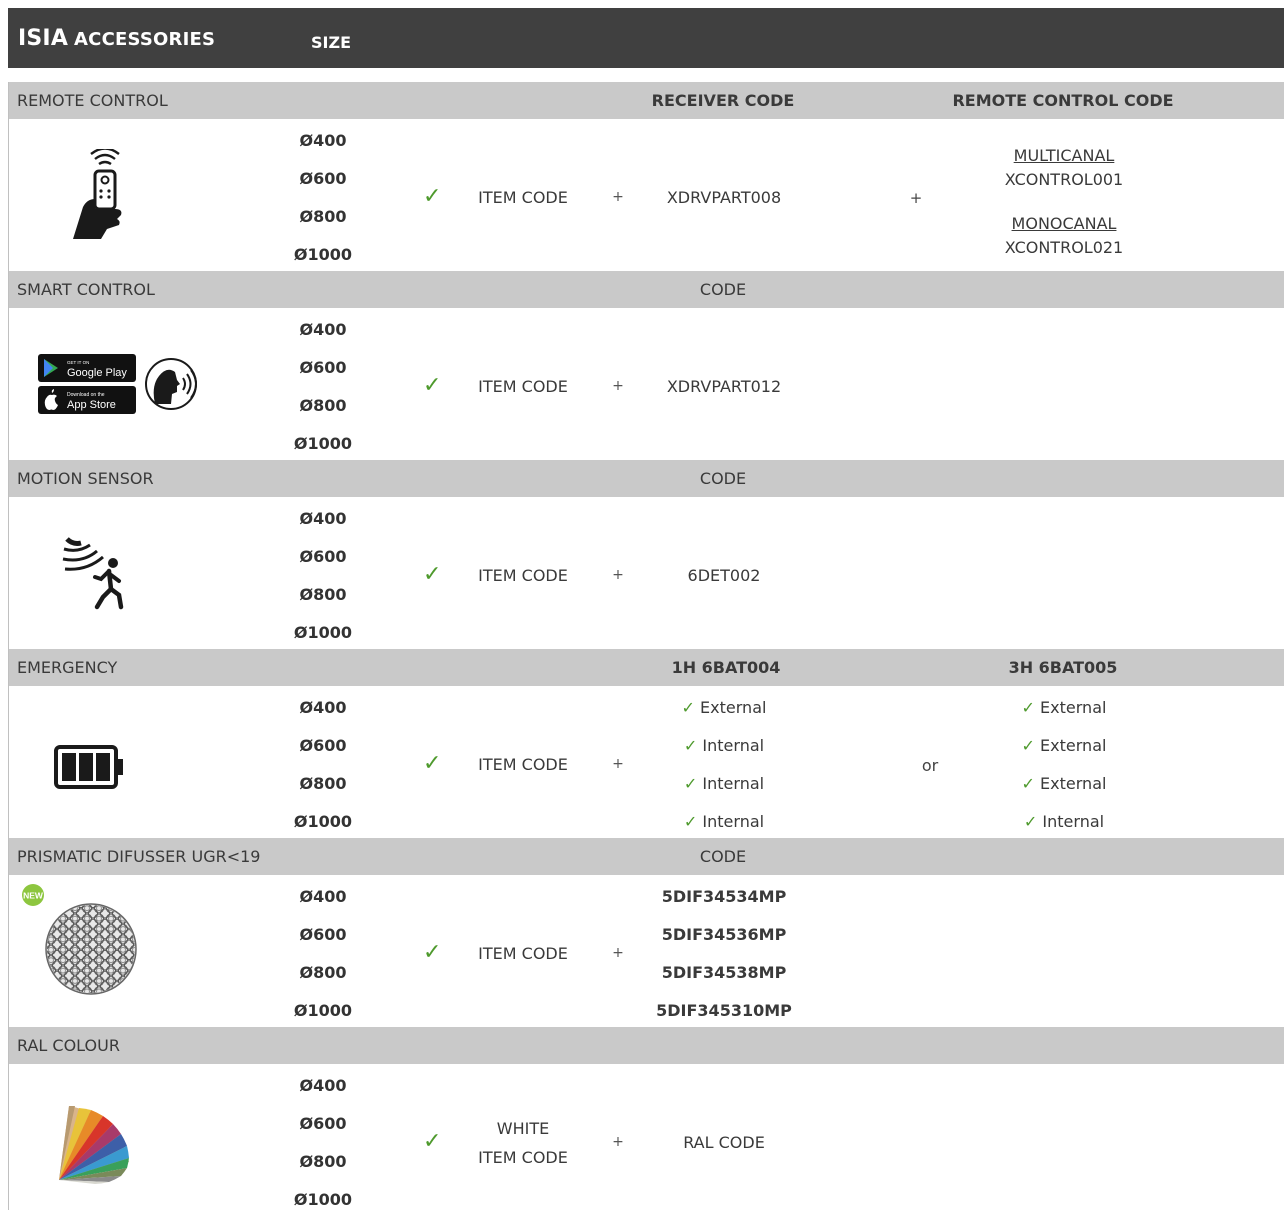 This screenshot has height=1210, width=1284. I want to click on new-badge: NEW, so click(33, 895).